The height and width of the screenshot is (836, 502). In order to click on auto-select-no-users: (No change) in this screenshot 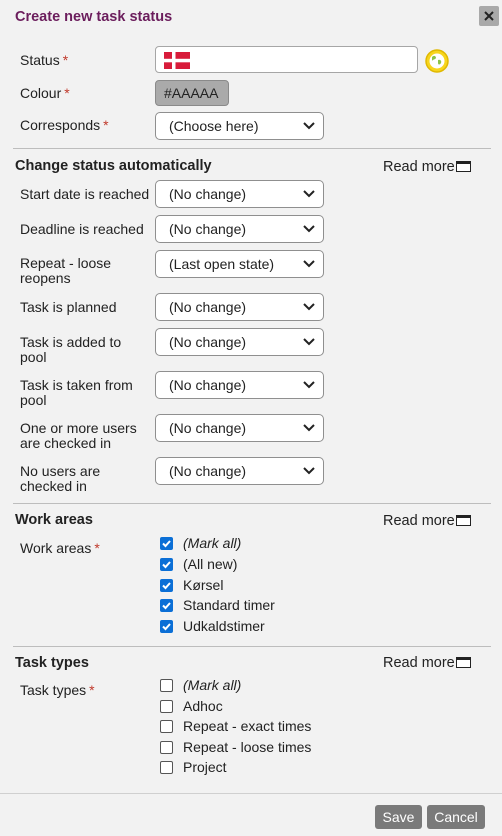, I will do `click(239, 471)`.